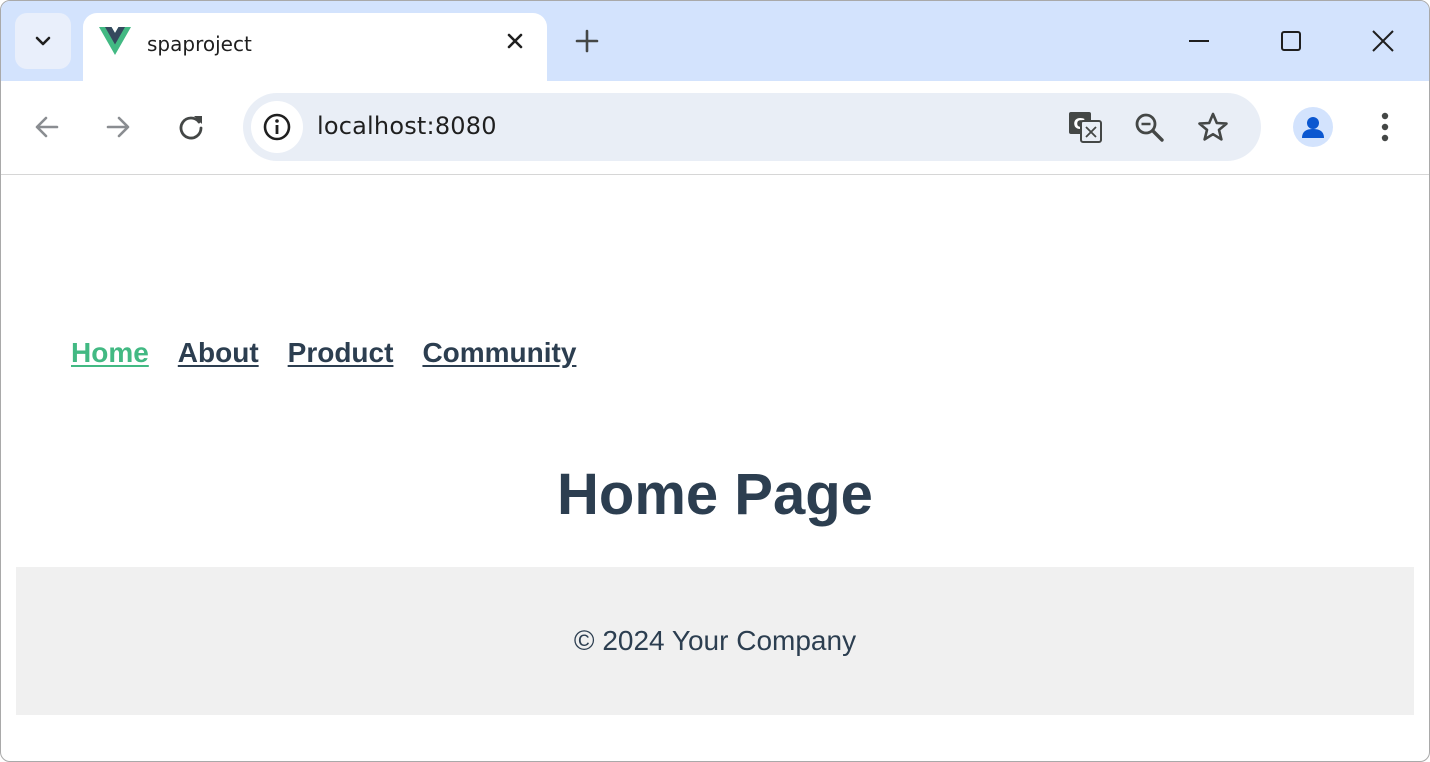  I want to click on nav-link-about: About, so click(218, 353).